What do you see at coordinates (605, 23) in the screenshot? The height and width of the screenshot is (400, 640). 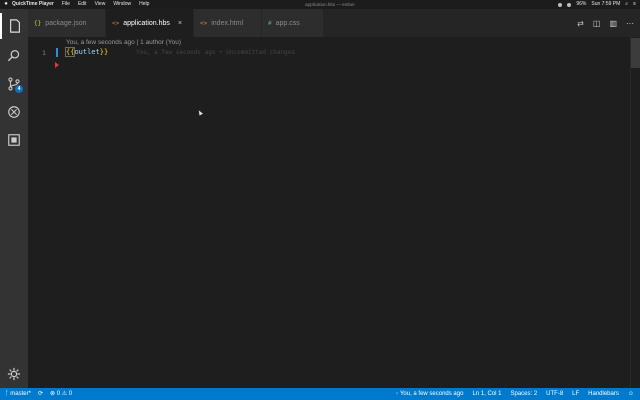 I see `editor-actions: ⇄ ◫ ▥ ⋯` at bounding box center [605, 23].